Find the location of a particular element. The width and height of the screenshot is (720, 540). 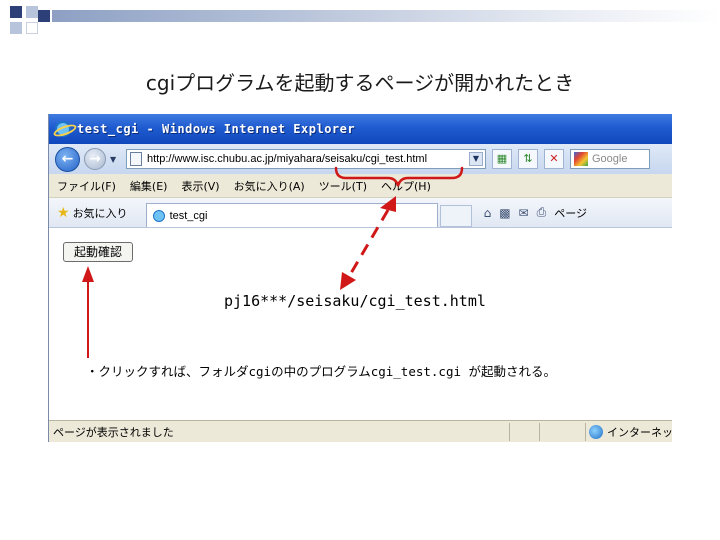

deco-gradient-bar is located at coordinates (386, 16).